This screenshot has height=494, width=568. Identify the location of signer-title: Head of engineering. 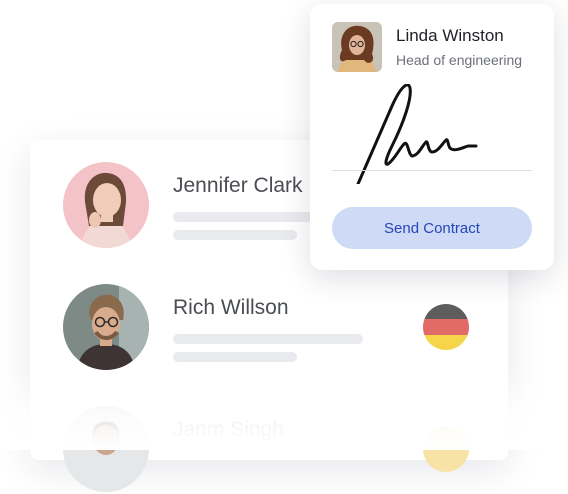
(459, 60).